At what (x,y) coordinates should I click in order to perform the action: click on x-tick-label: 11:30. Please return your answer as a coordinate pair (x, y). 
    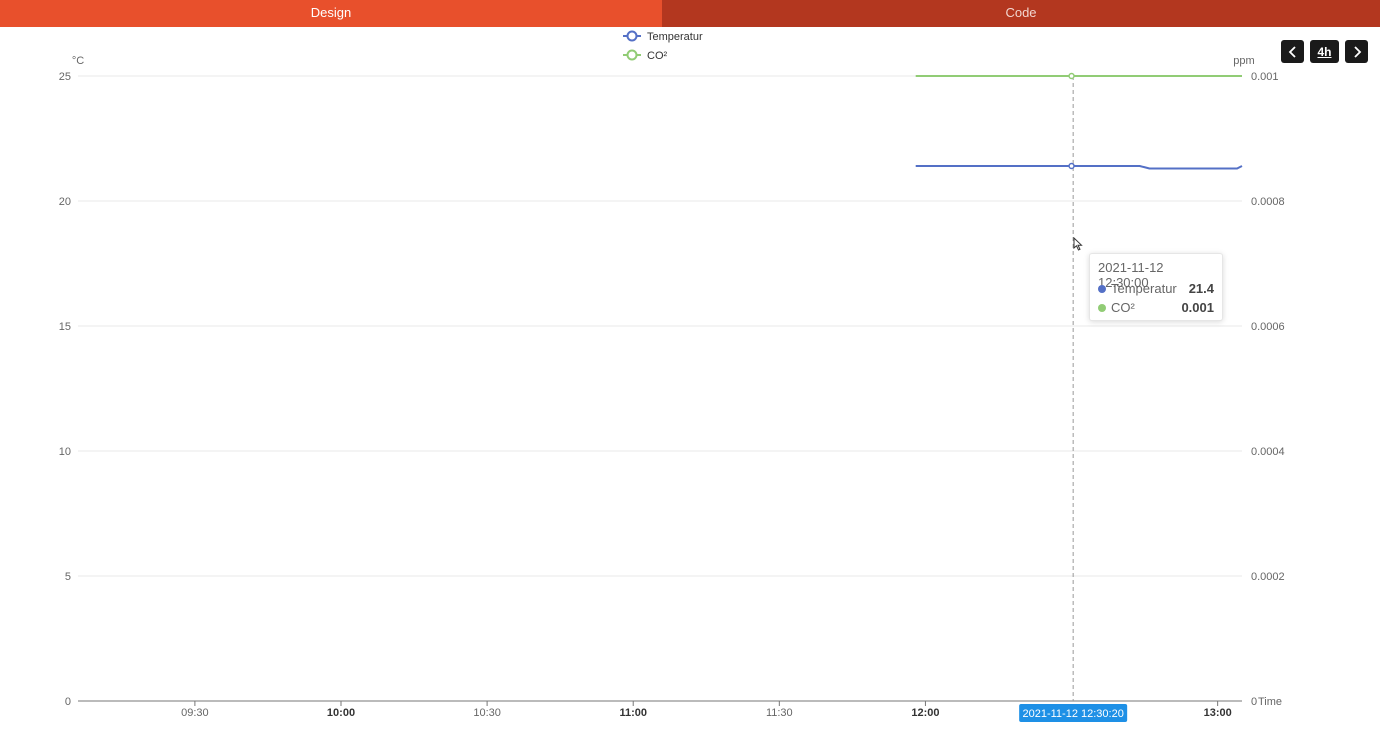
    Looking at the image, I should click on (779, 713).